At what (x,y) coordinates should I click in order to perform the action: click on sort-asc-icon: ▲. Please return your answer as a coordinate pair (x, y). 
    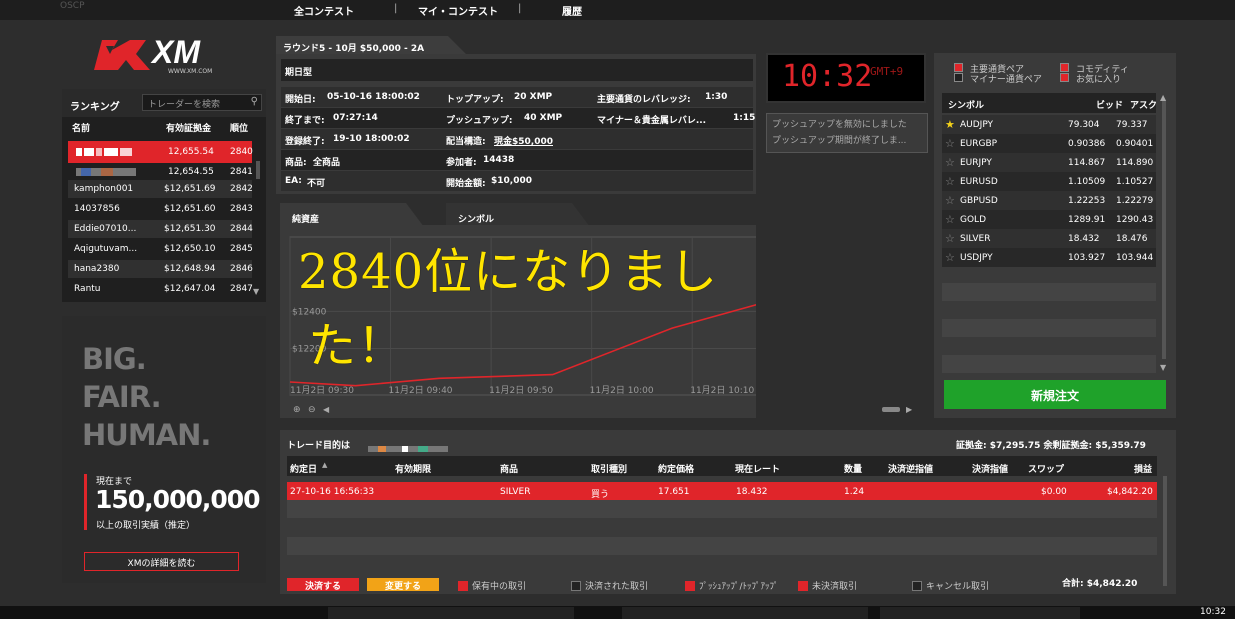
    Looking at the image, I should click on (324, 465).